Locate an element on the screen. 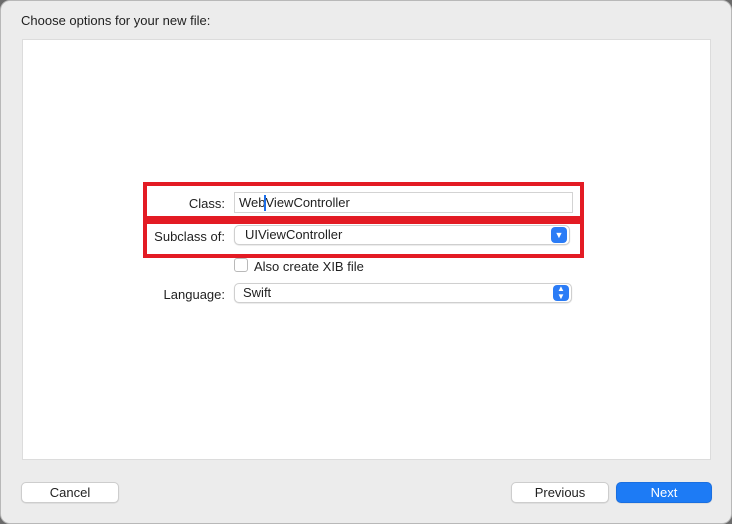  dialog-title: Choose options for your new file: is located at coordinates (116, 20).